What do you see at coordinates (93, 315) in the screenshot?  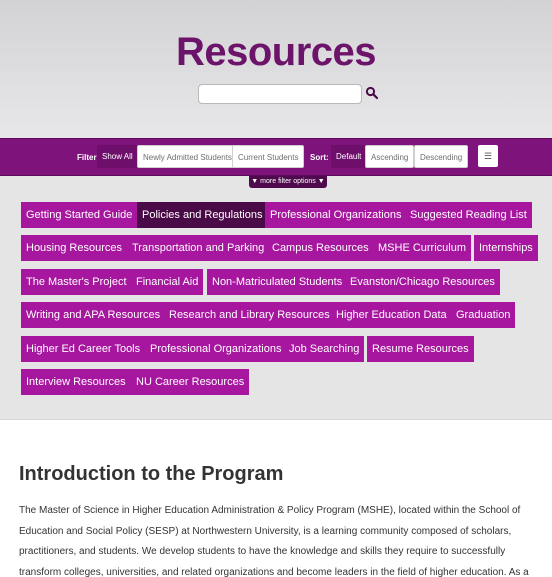 I see `tag-writing-and-apa-resources: Writing and APA Resources` at bounding box center [93, 315].